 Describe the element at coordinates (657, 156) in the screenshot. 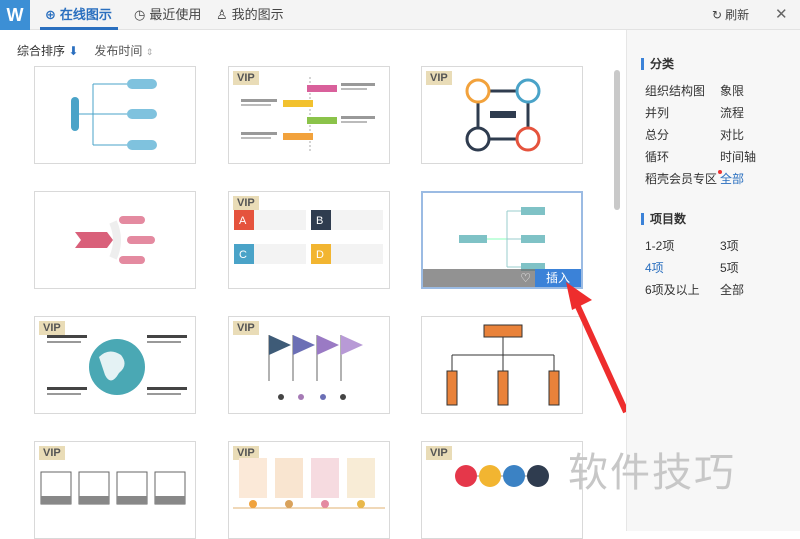

I see `category-cycle: 循环` at that location.